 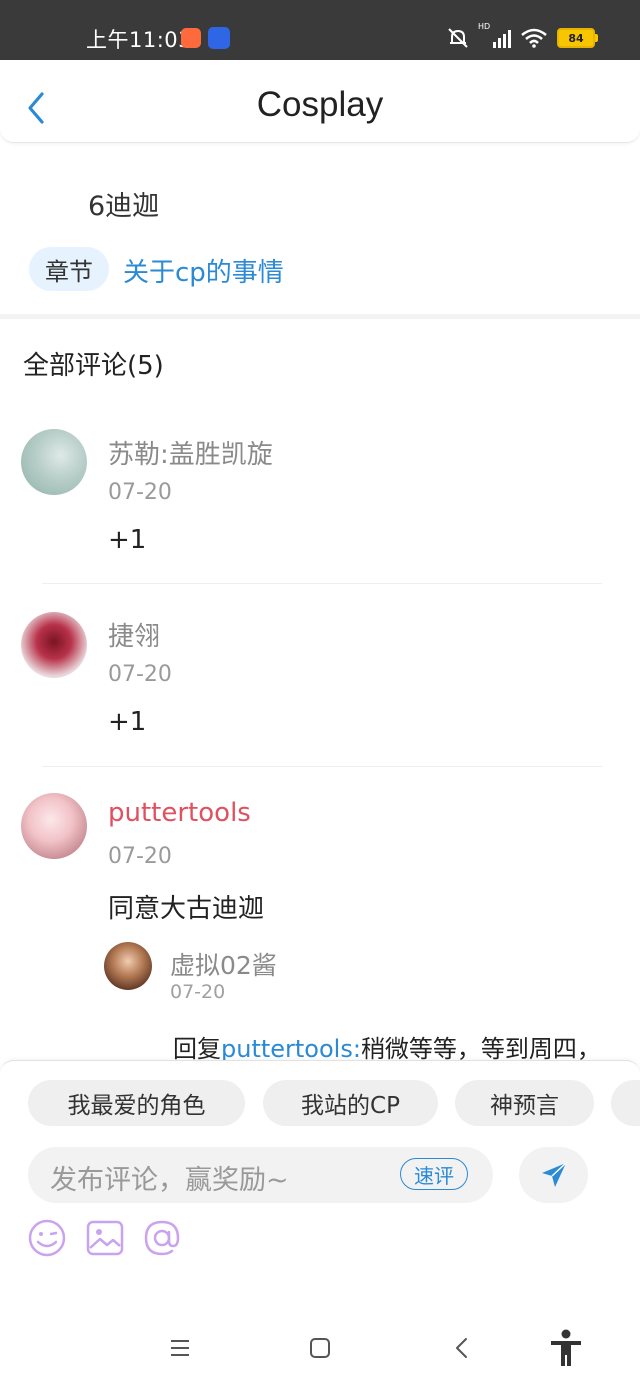 I want to click on mute-bell-icon, so click(x=458, y=38).